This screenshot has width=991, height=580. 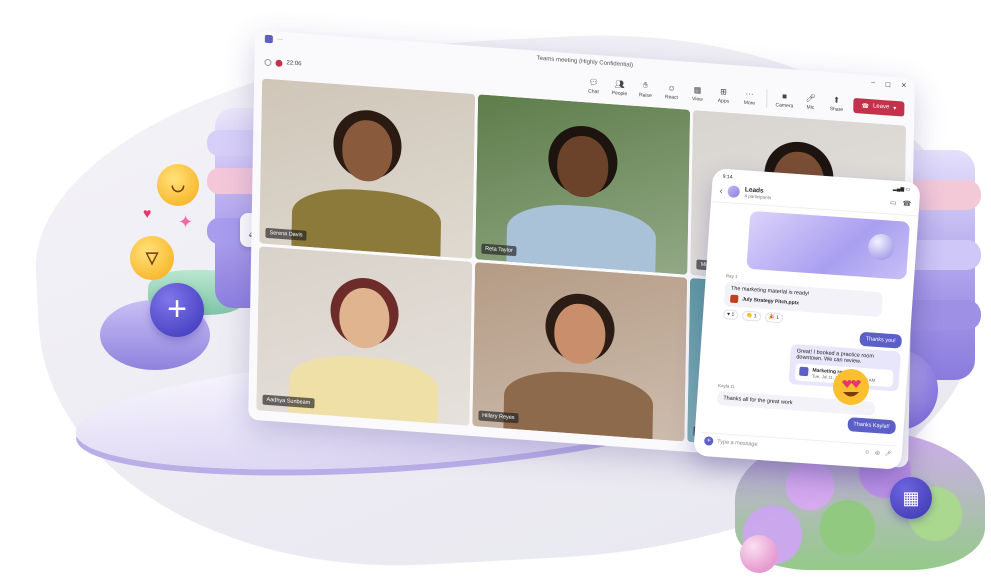 I want to click on more-button: ··· More, so click(x=749, y=97).